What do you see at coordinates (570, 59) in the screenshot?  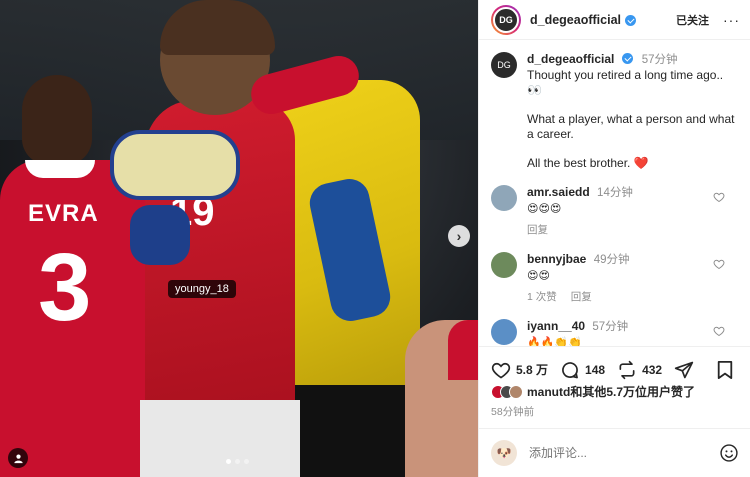 I see `caption-username: d_degeaofficial` at bounding box center [570, 59].